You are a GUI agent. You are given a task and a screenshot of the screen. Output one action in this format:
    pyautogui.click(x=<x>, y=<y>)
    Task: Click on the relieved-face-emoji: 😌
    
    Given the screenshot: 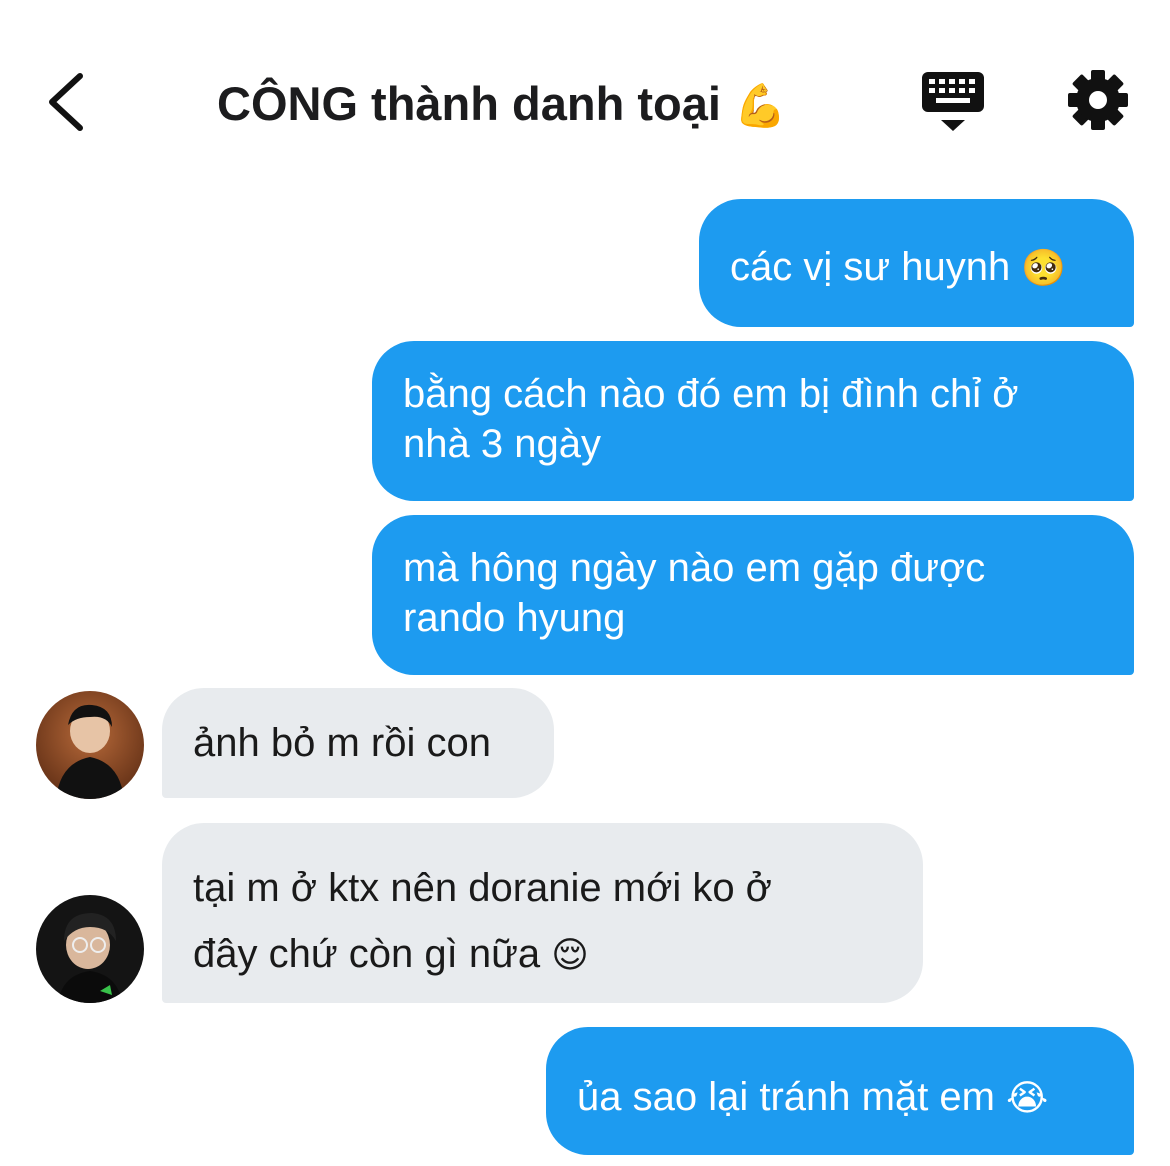 What is the action you would take?
    pyautogui.click(x=570, y=955)
    